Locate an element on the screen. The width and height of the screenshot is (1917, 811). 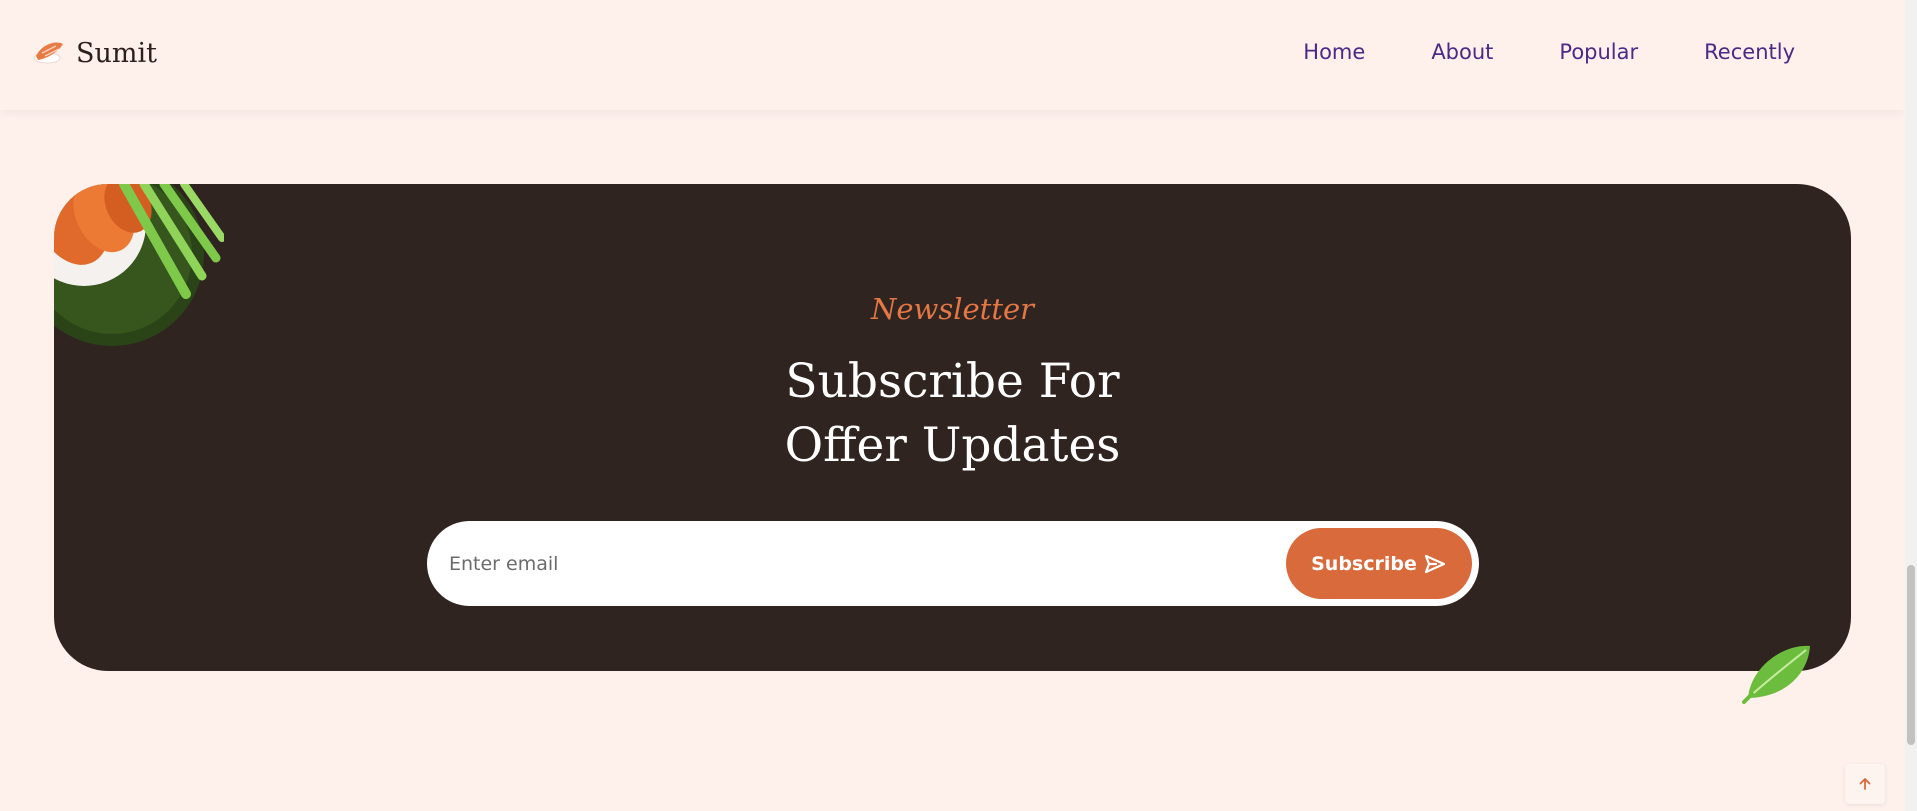
newsletter-form: Subscribe is located at coordinates (953, 563).